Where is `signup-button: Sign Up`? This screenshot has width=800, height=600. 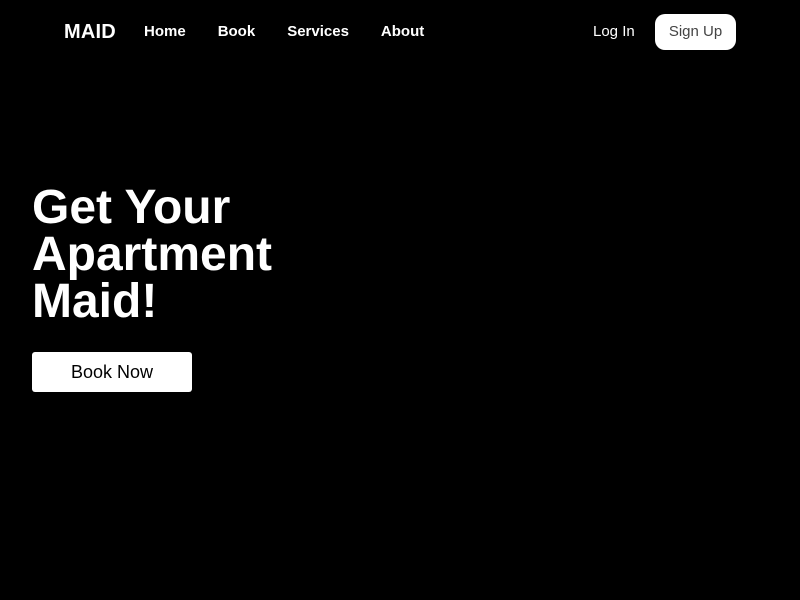
signup-button: Sign Up is located at coordinates (695, 32).